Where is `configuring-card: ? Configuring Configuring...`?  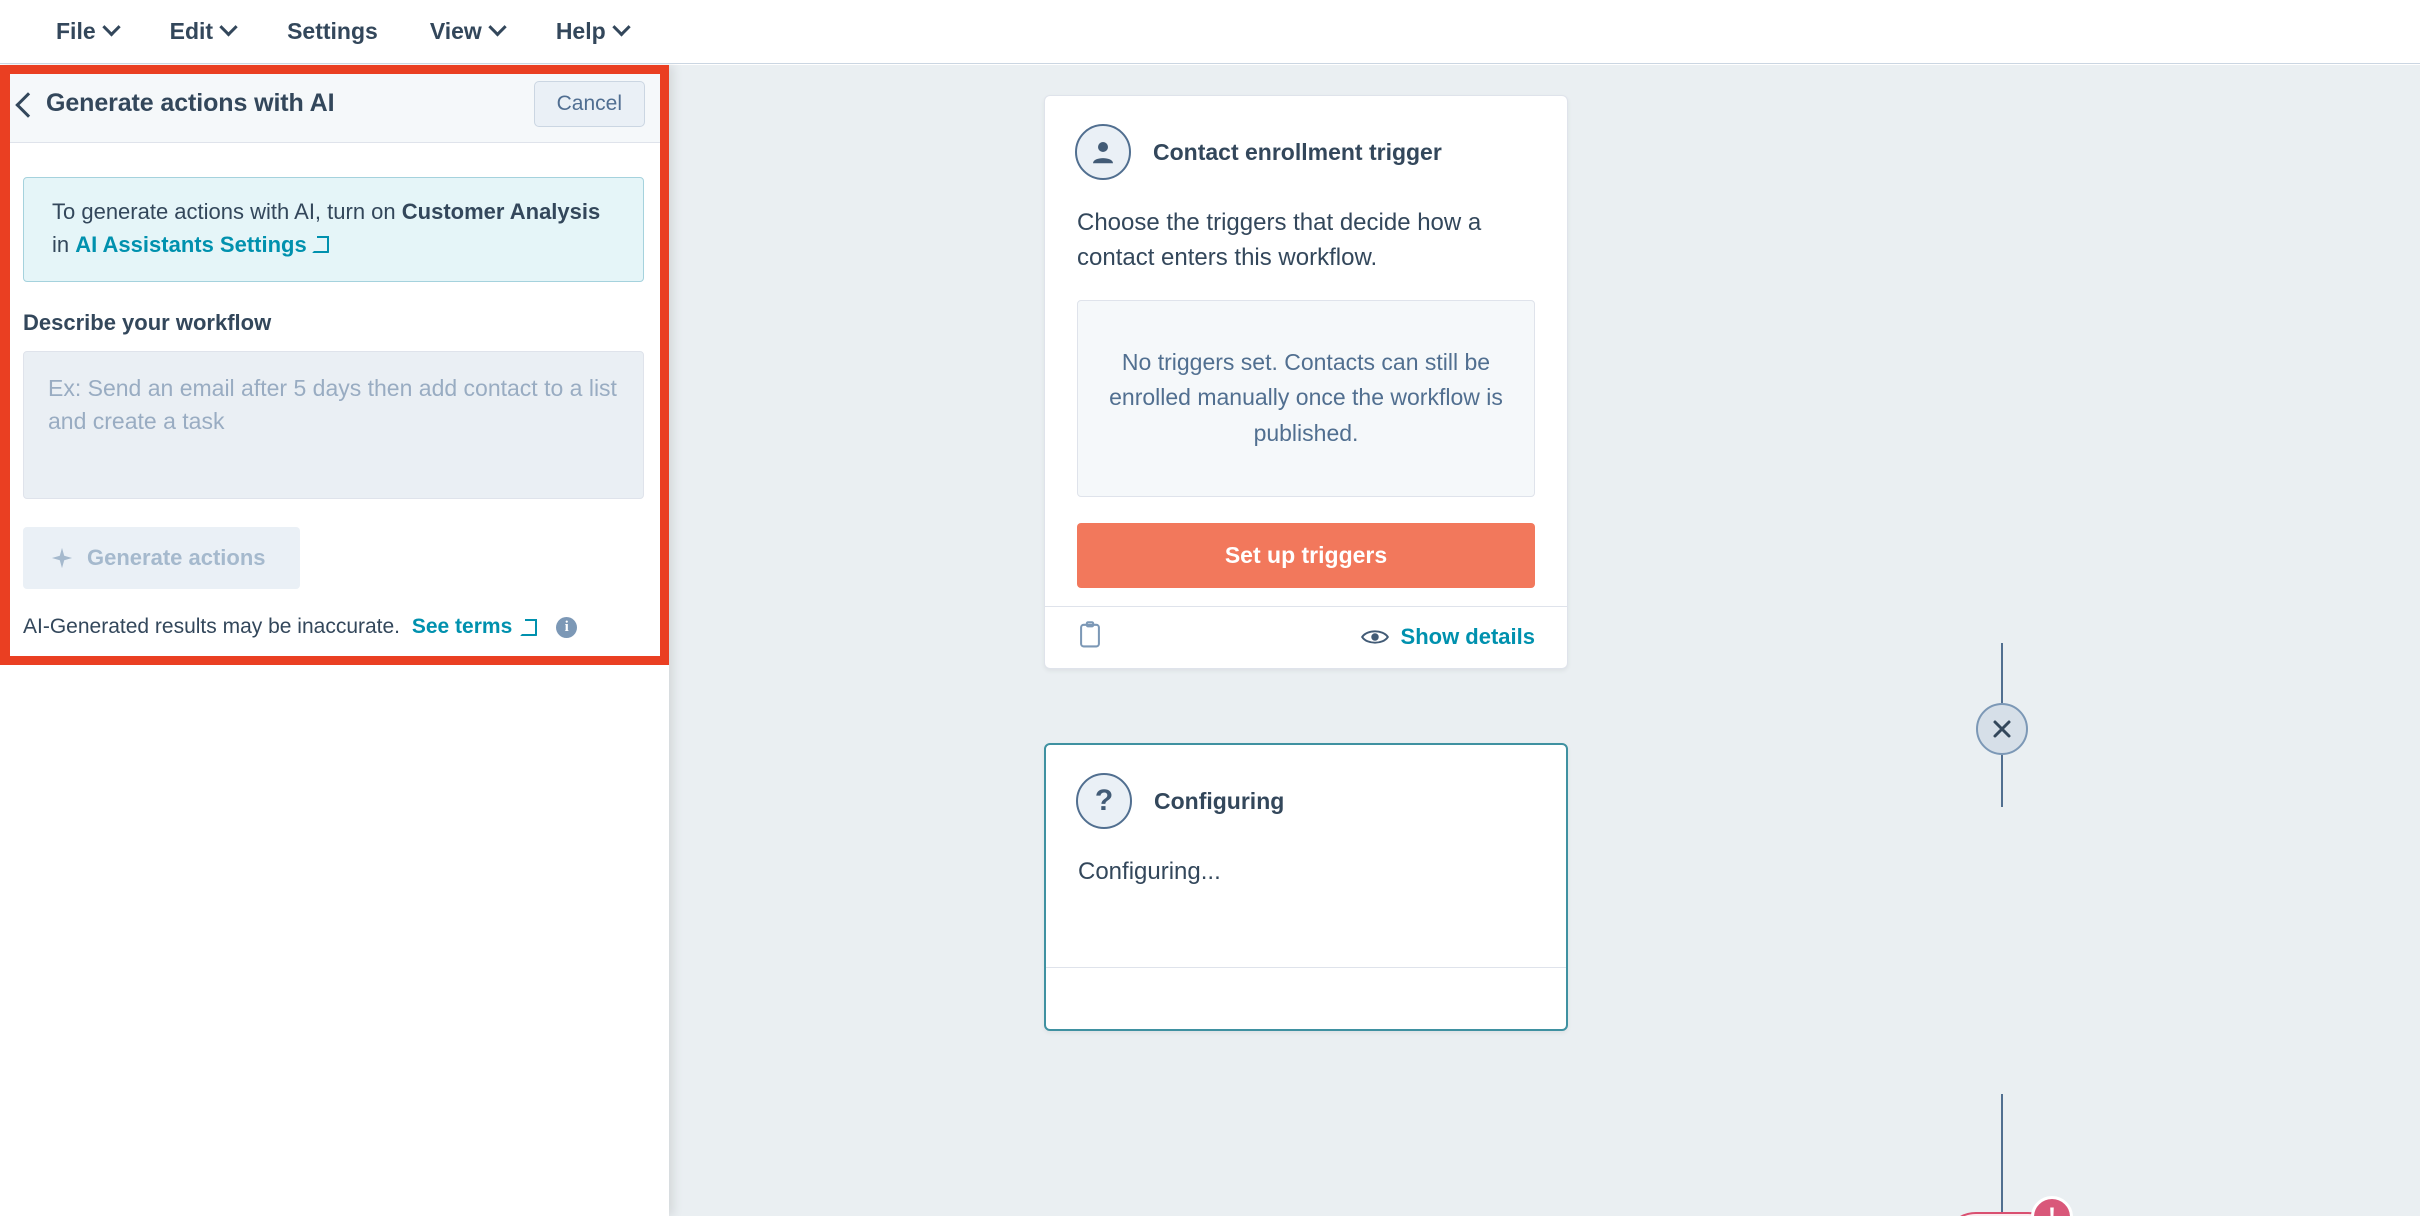 configuring-card: ? Configuring Configuring... is located at coordinates (1306, 887).